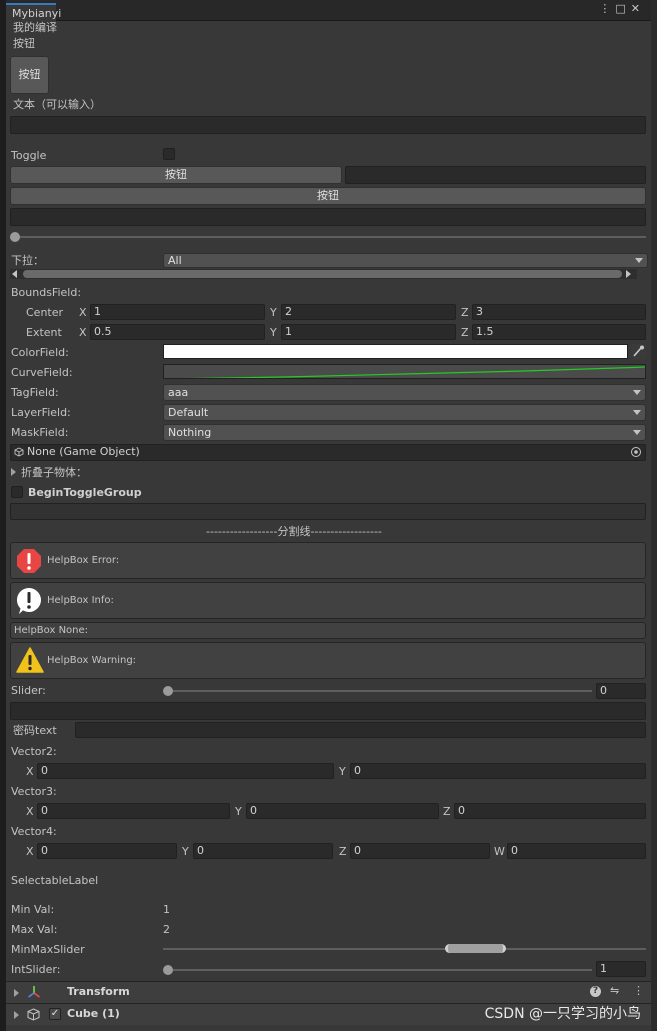  Describe the element at coordinates (328, 660) in the screenshot. I see `helpbox-warning: HelpBox Warning:` at that location.